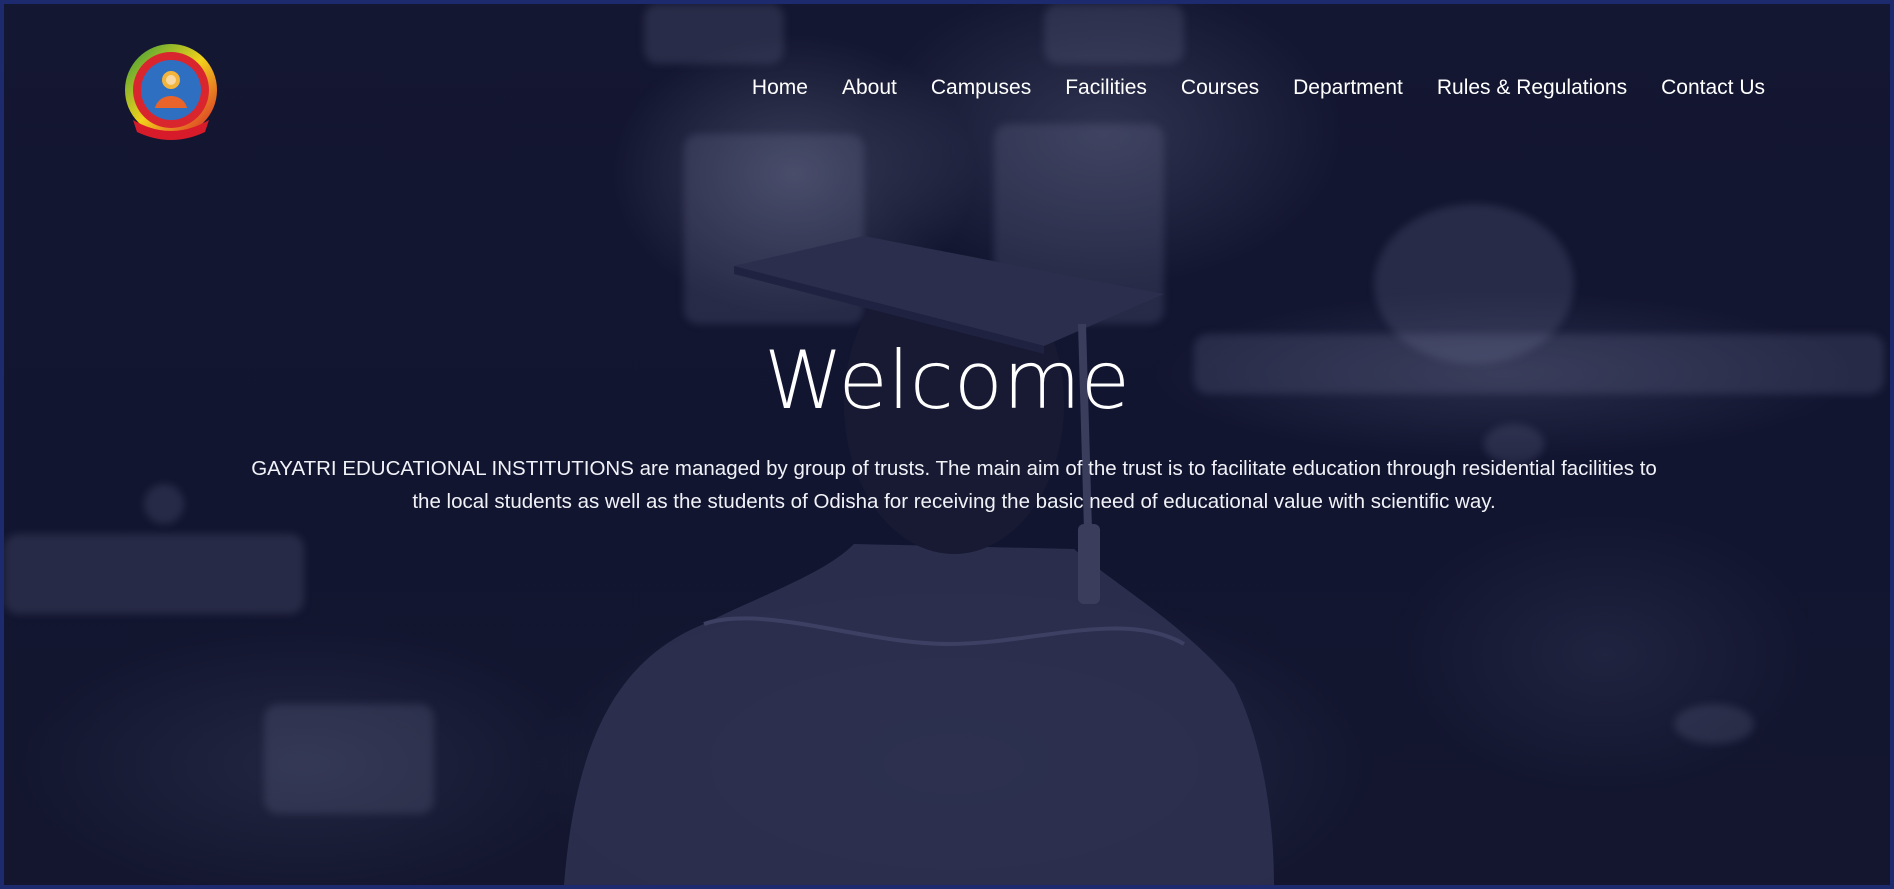 The image size is (1894, 889). I want to click on nav-item-contact-us: Contact Us, so click(1713, 88).